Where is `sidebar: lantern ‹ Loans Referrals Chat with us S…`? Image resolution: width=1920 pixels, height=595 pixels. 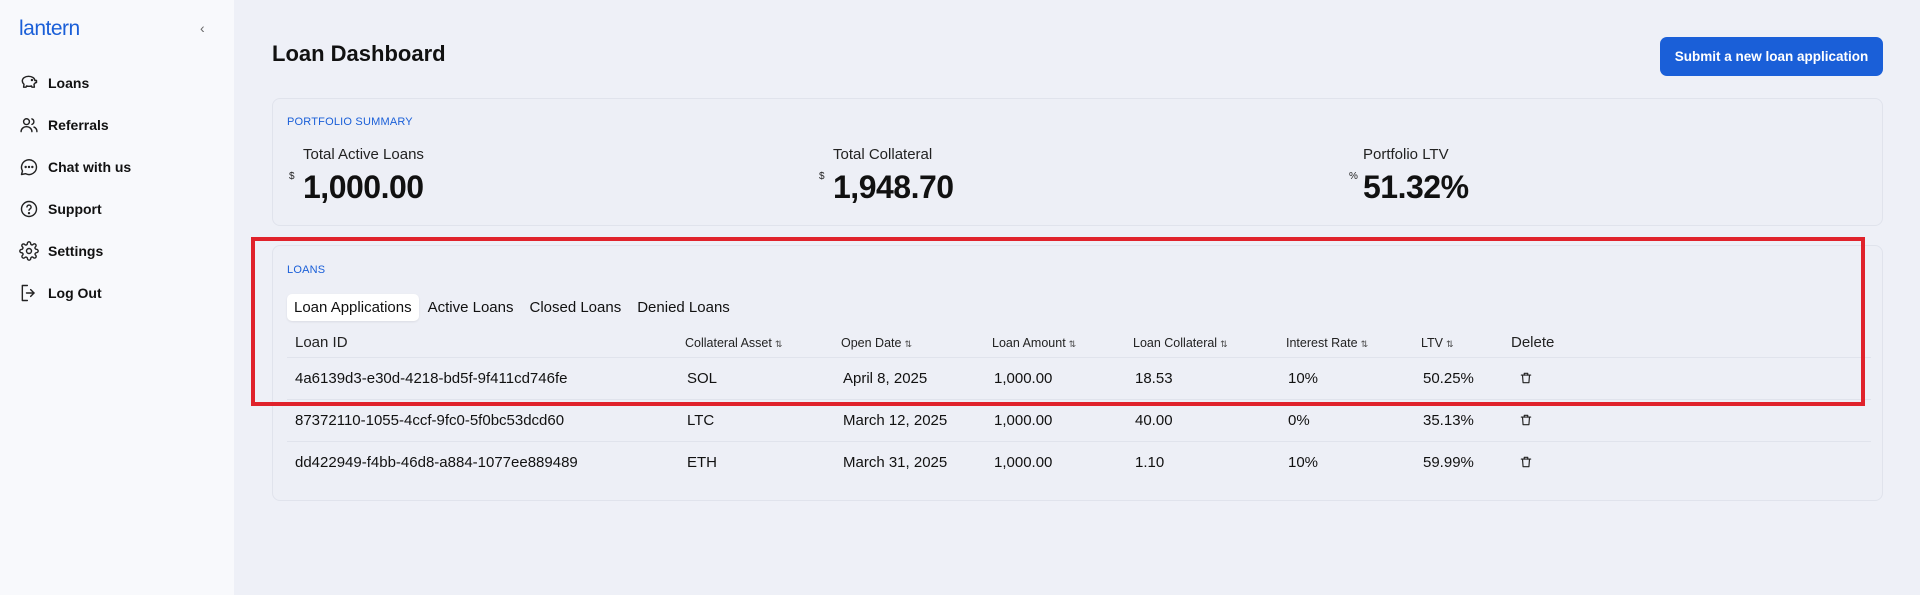
sidebar: lantern ‹ Loans Referrals Chat with us S… is located at coordinates (117, 297).